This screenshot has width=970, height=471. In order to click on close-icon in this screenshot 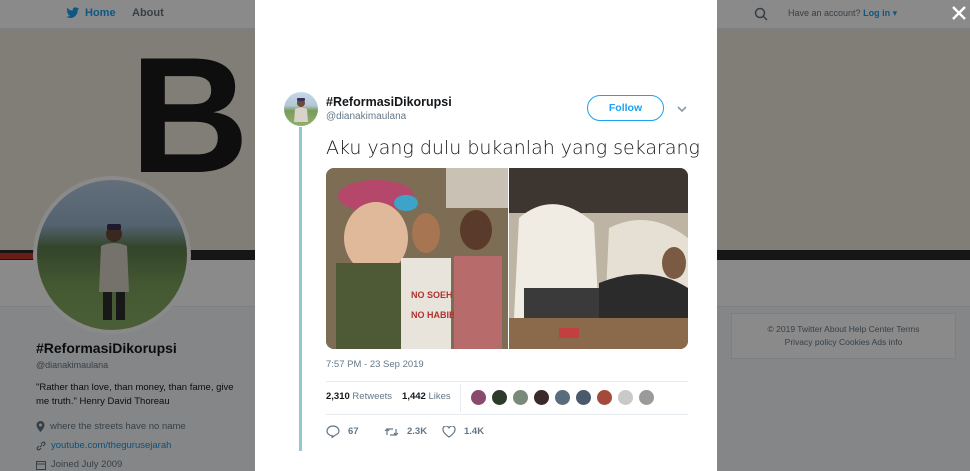, I will do `click(959, 13)`.